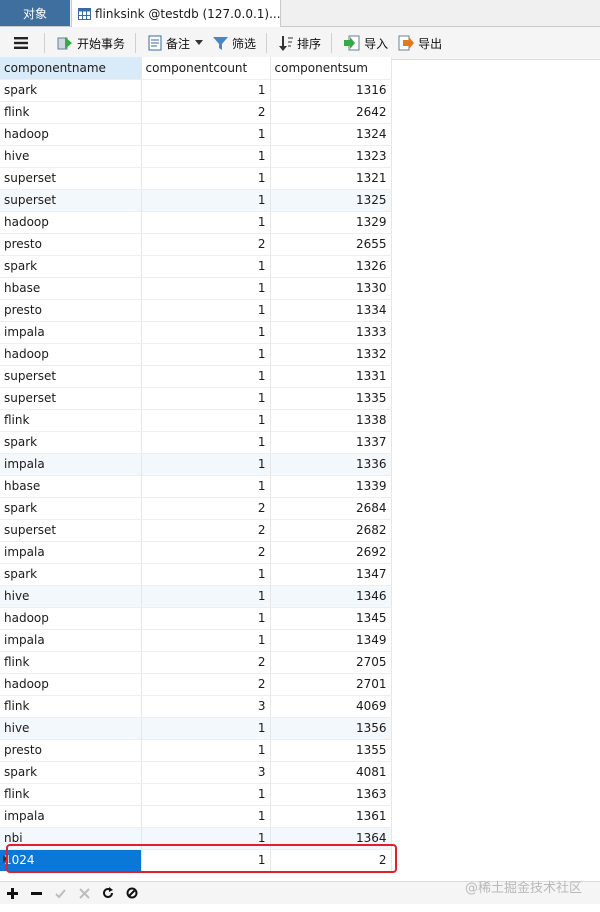 Image resolution: width=600 pixels, height=912 pixels. What do you see at coordinates (331, 684) in the screenshot?
I see `cell-componentsum: 2701` at bounding box center [331, 684].